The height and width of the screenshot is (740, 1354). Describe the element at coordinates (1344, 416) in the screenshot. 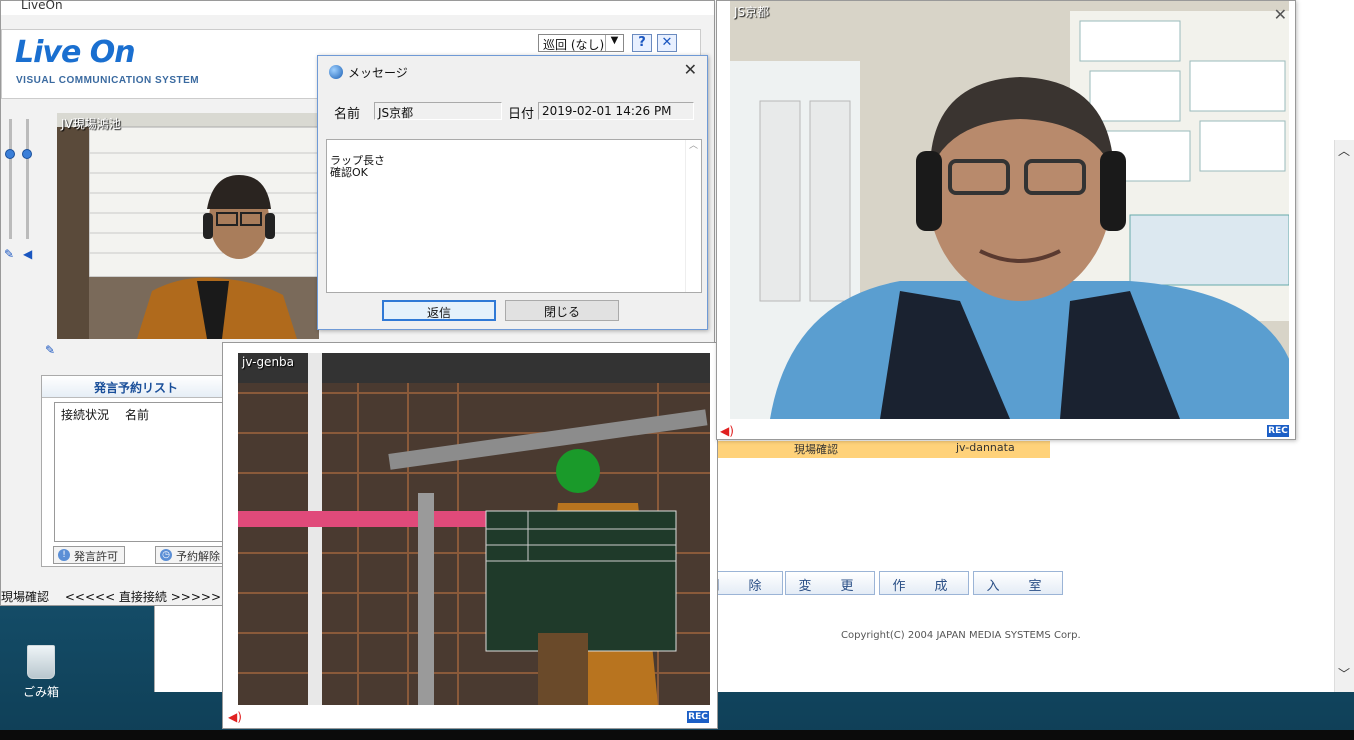

I see `vertical-scrollbar: ︿ ﹀` at that location.